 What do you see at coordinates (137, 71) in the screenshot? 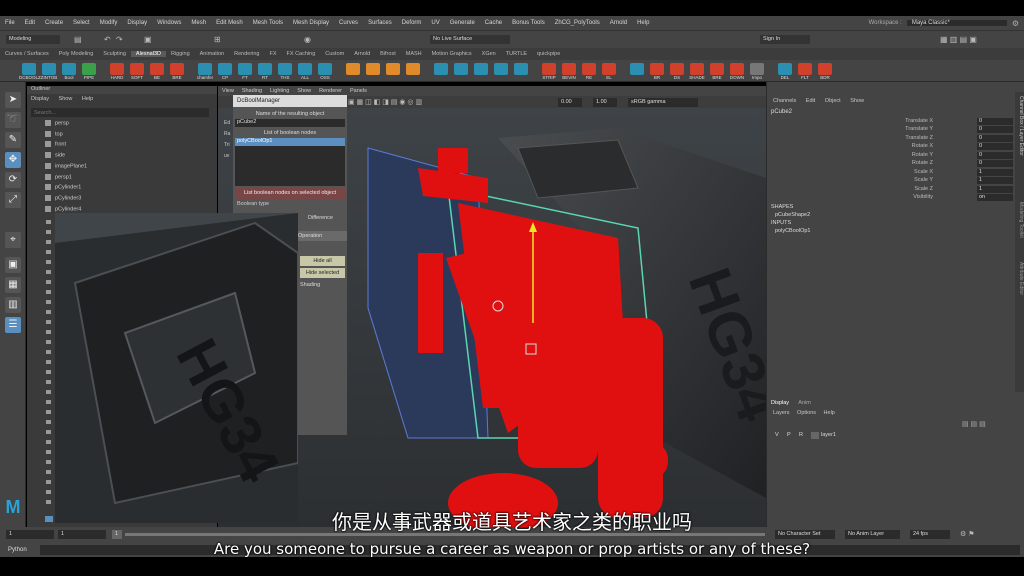
I see `shelf-tool-icon: SOFT` at bounding box center [137, 71].